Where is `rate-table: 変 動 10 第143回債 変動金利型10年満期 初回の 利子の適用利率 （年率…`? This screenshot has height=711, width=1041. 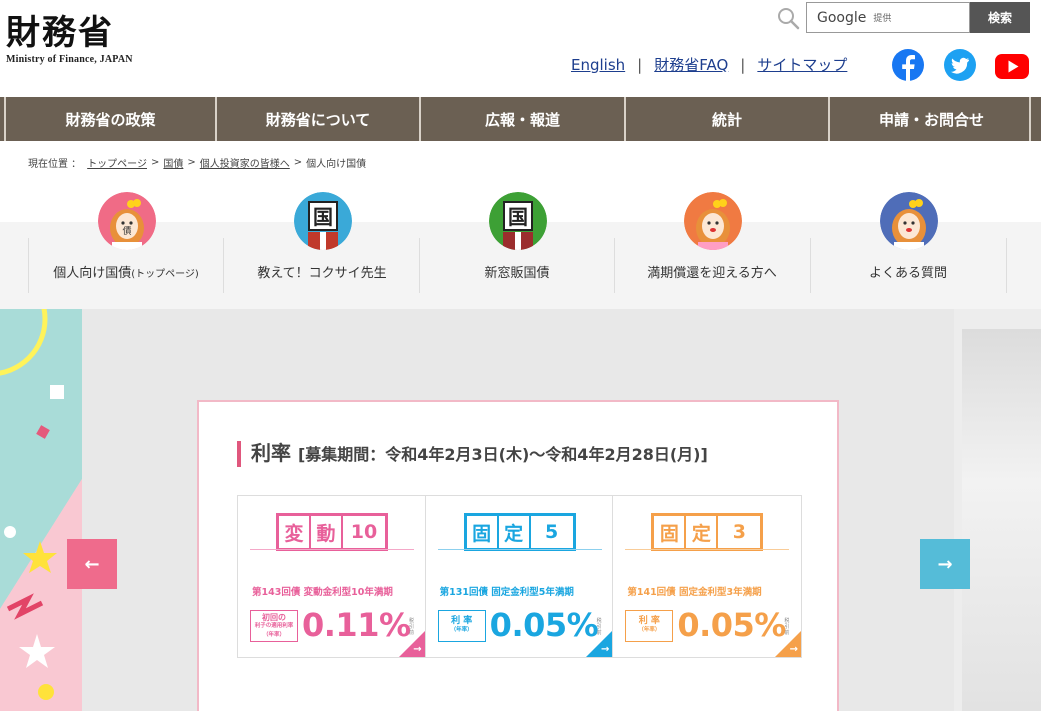 rate-table: 変 動 10 第143回債 変動金利型10年満期 初回の 利子の適用利率 （年率… is located at coordinates (519, 576).